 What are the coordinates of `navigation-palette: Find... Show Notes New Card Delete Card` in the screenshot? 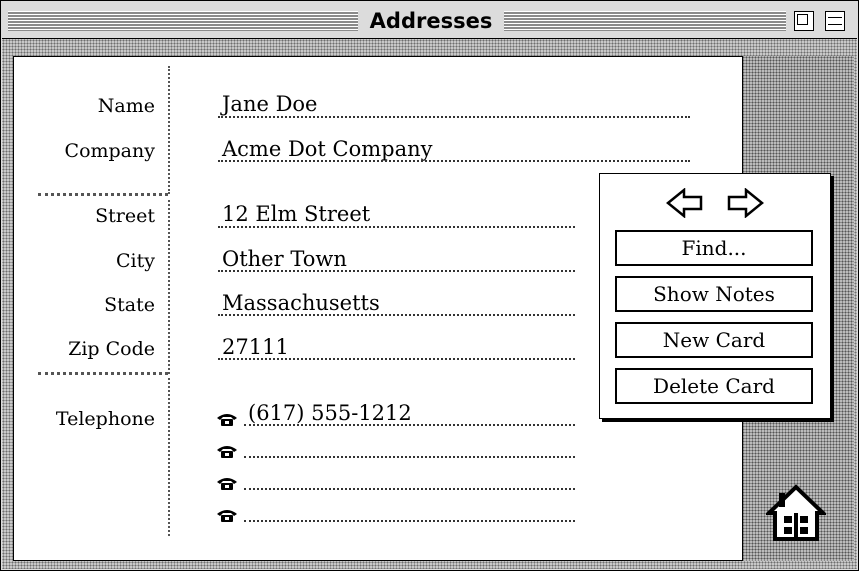 It's located at (715, 296).